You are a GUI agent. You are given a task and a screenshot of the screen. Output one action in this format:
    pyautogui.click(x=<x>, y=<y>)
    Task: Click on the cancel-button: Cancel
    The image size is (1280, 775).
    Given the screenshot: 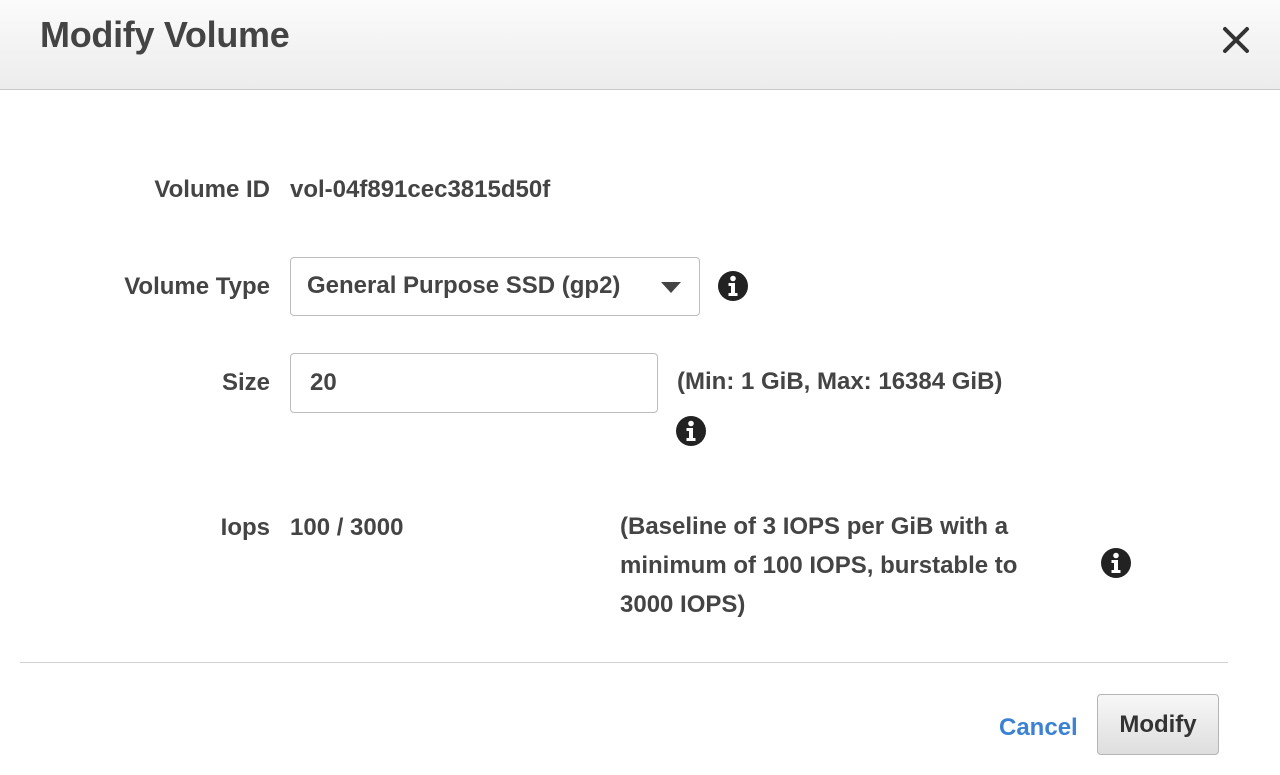 What is the action you would take?
    pyautogui.click(x=1038, y=728)
    